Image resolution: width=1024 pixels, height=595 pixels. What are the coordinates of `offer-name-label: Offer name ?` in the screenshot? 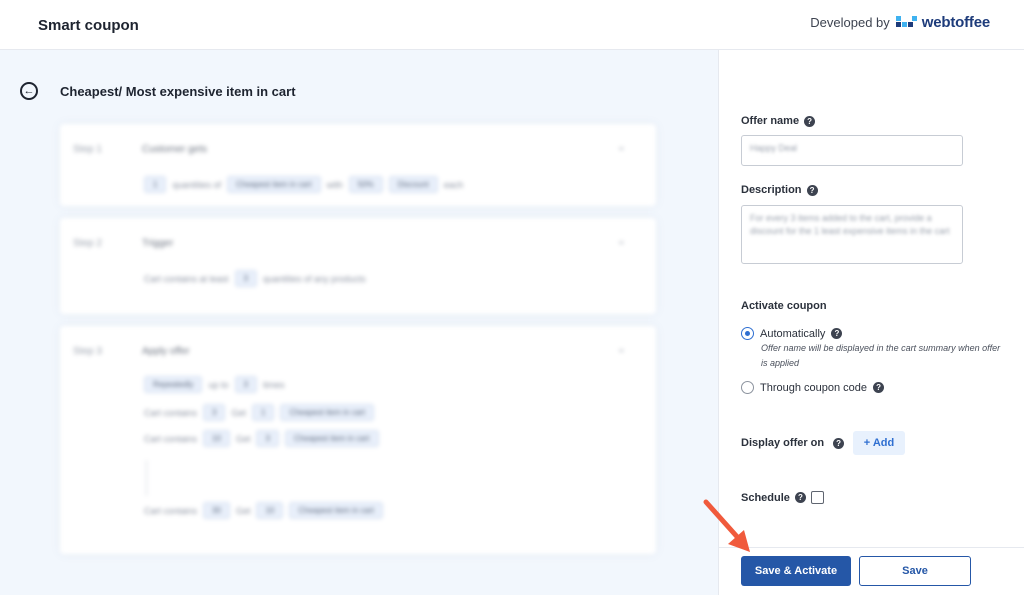 It's located at (778, 121).